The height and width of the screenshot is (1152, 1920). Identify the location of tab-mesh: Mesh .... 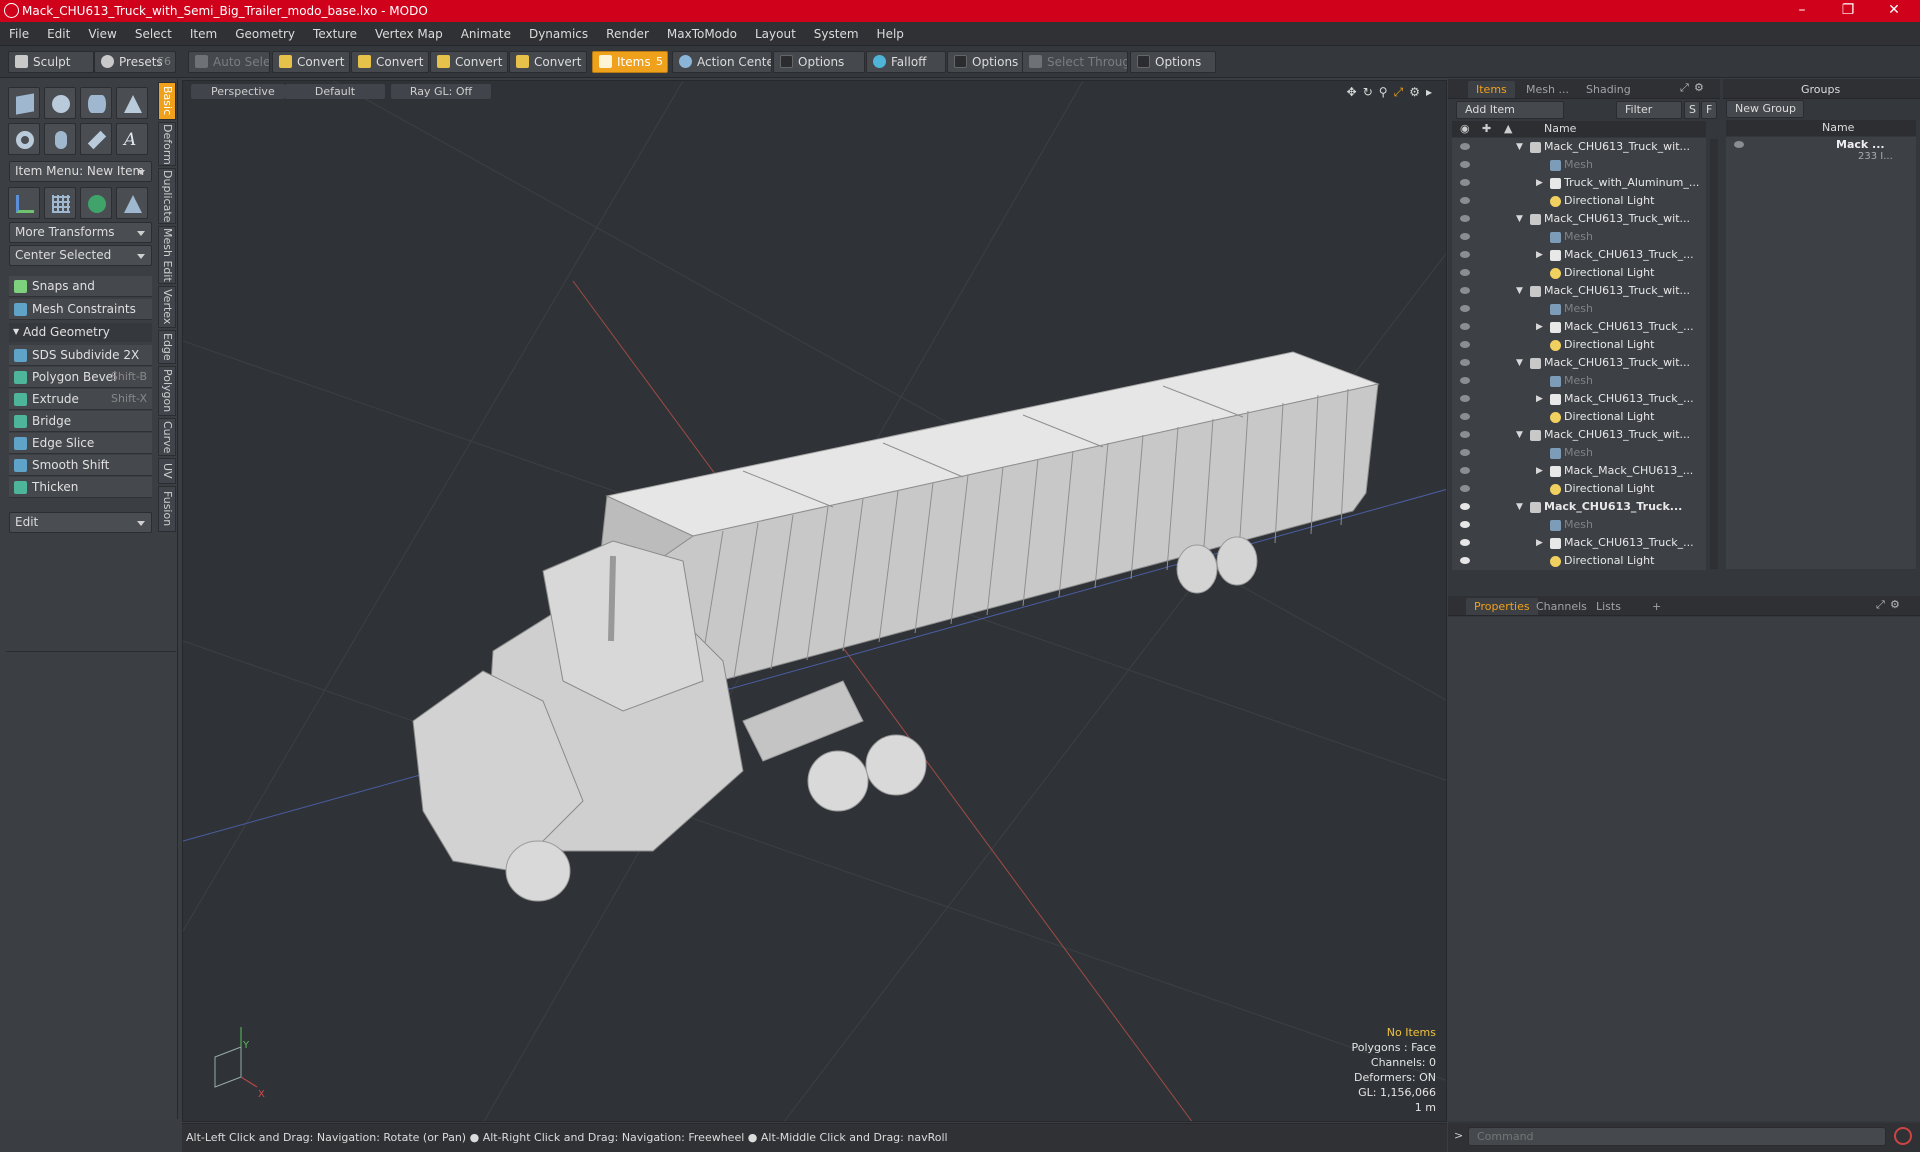
(1547, 89).